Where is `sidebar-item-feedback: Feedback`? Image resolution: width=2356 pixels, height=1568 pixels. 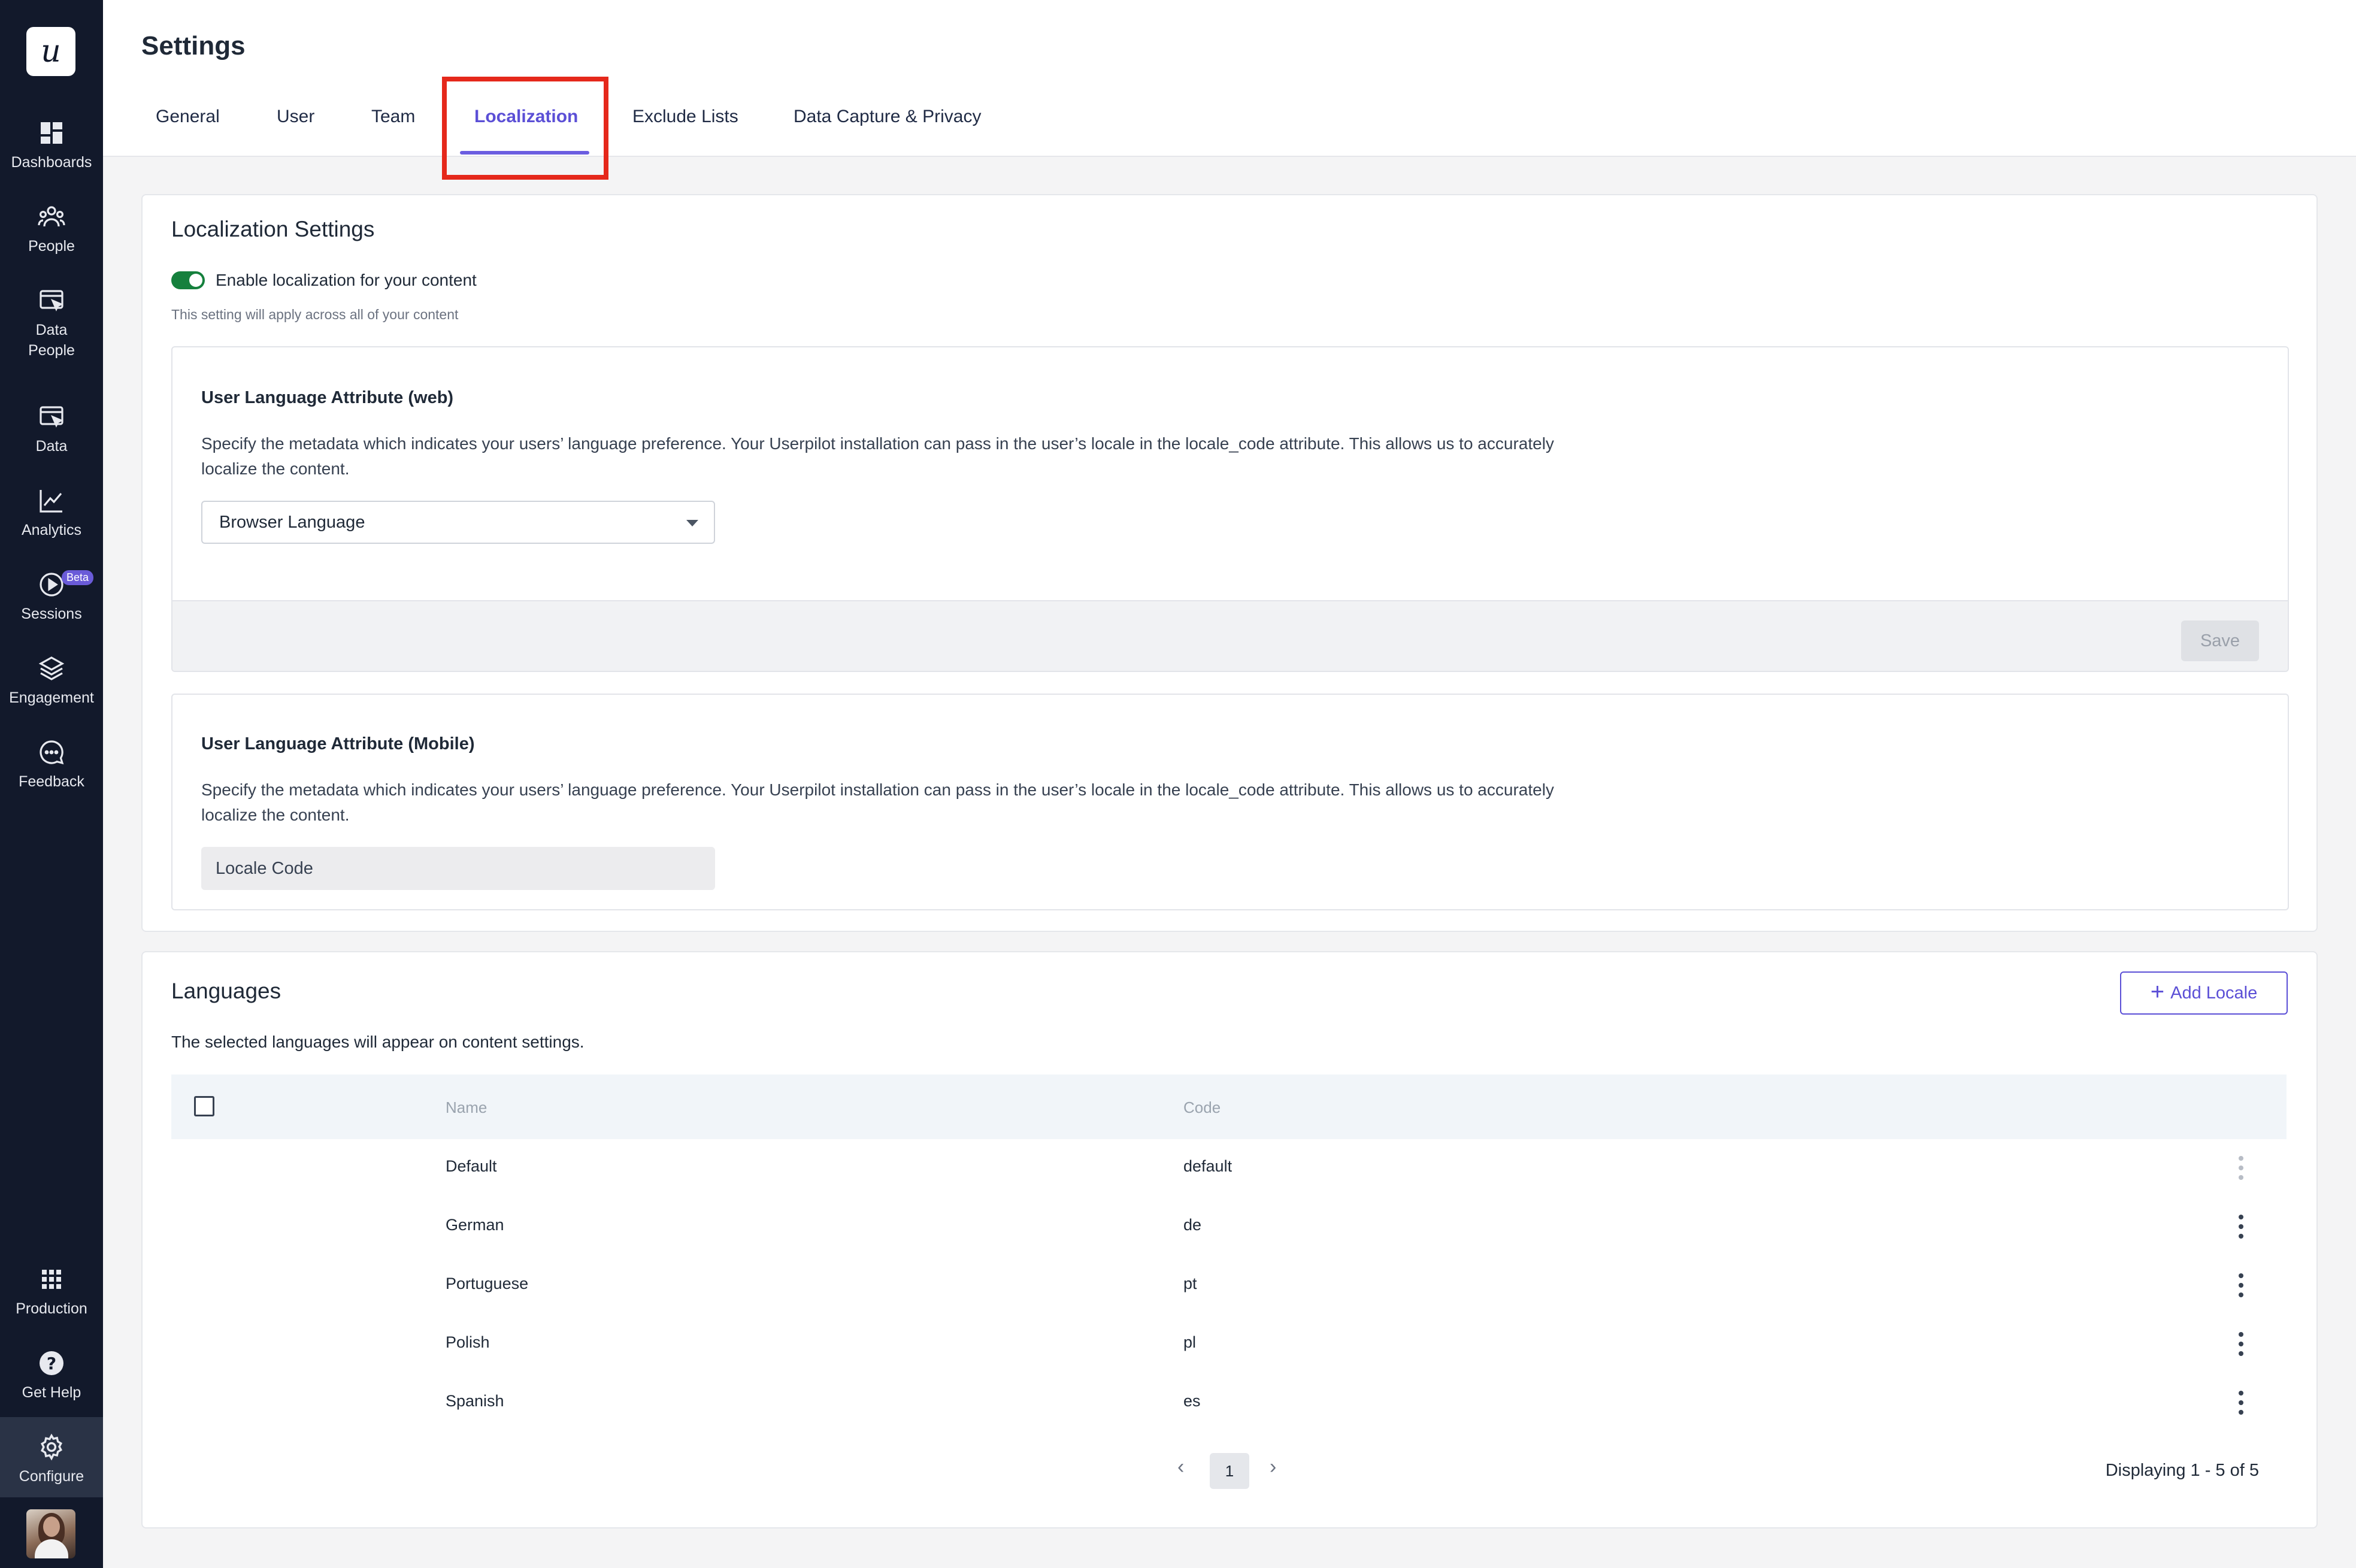
sidebar-item-feedback: Feedback is located at coordinates (51, 765).